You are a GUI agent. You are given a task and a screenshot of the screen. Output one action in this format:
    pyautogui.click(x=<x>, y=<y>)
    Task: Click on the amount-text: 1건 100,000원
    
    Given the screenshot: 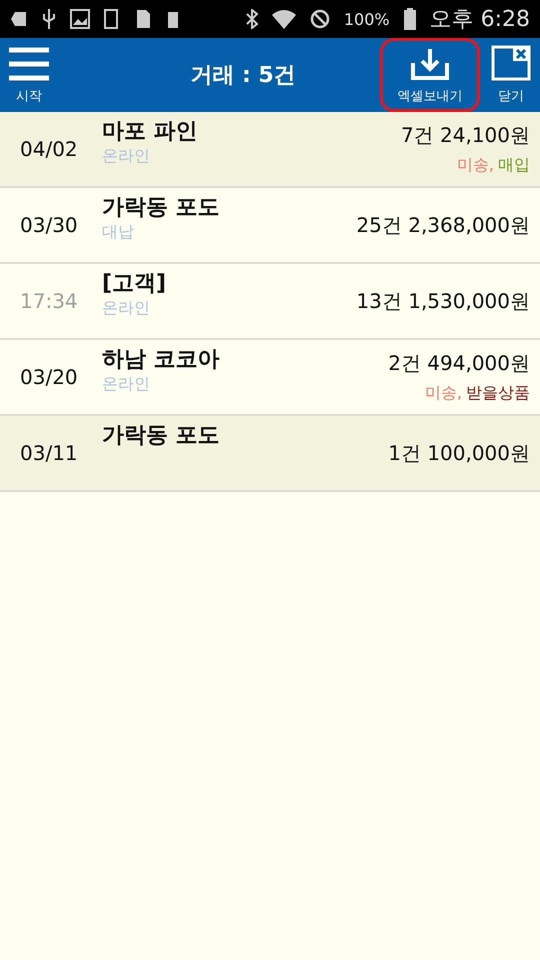 What is the action you would take?
    pyautogui.click(x=459, y=453)
    